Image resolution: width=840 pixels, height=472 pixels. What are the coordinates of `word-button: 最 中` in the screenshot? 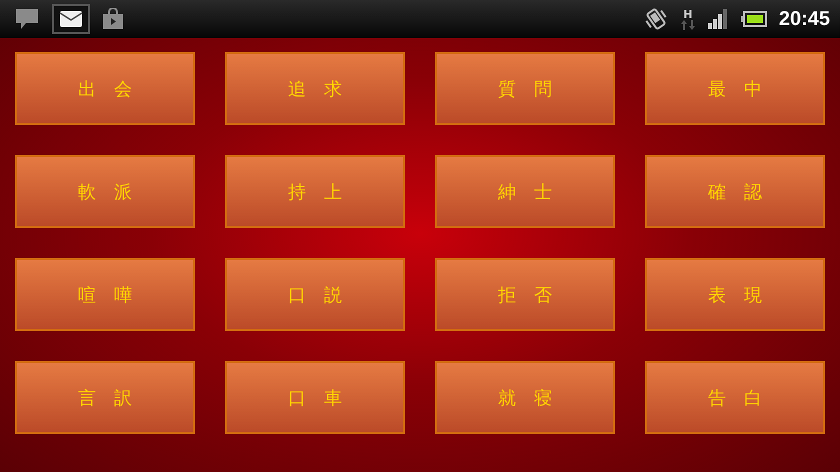 It's located at (735, 88).